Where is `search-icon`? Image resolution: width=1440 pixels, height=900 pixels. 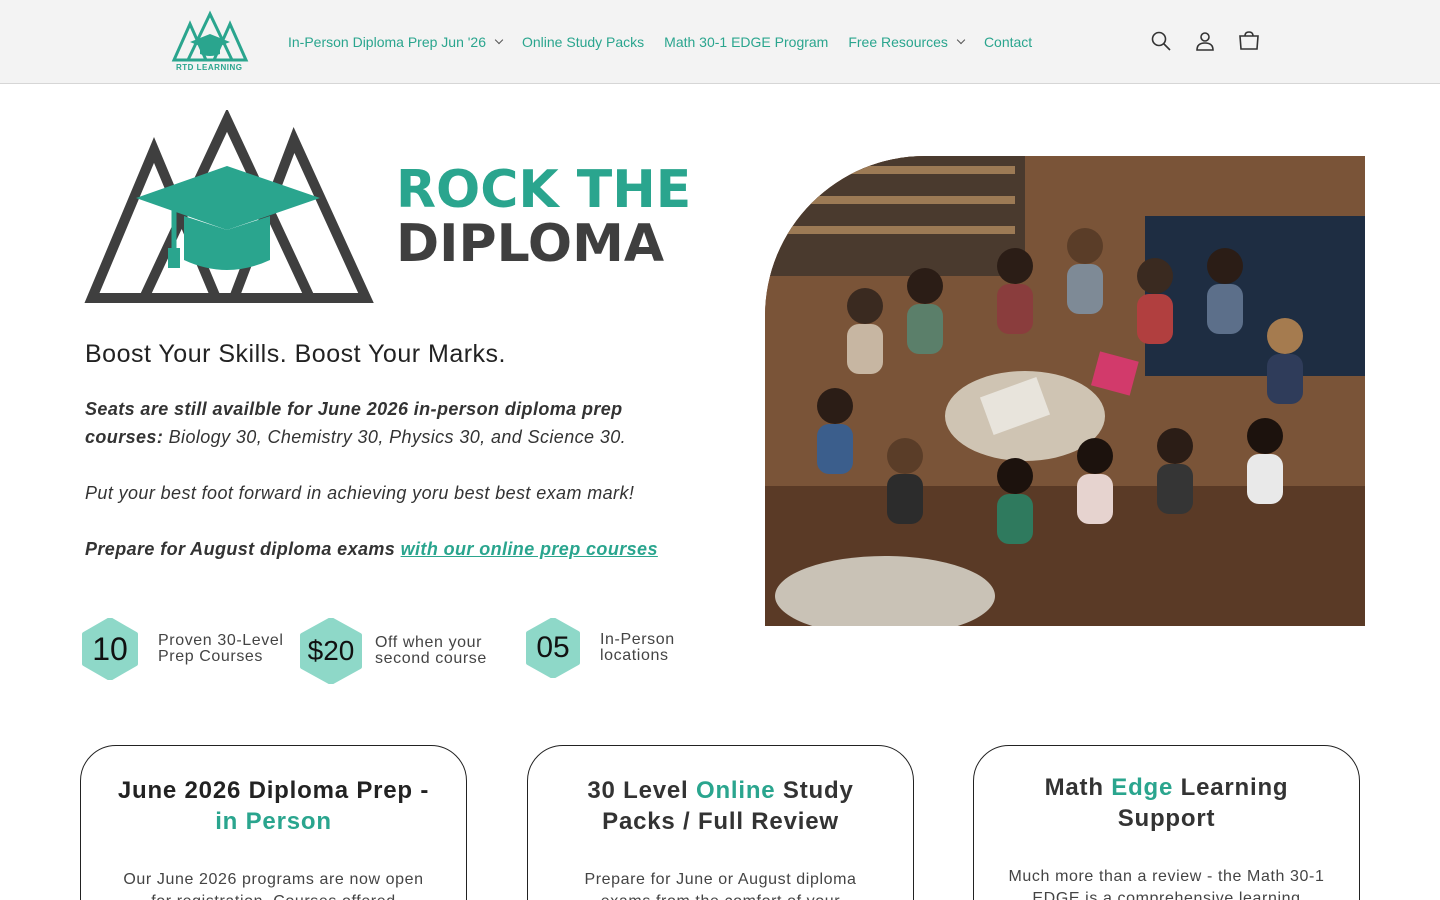 search-icon is located at coordinates (1161, 41).